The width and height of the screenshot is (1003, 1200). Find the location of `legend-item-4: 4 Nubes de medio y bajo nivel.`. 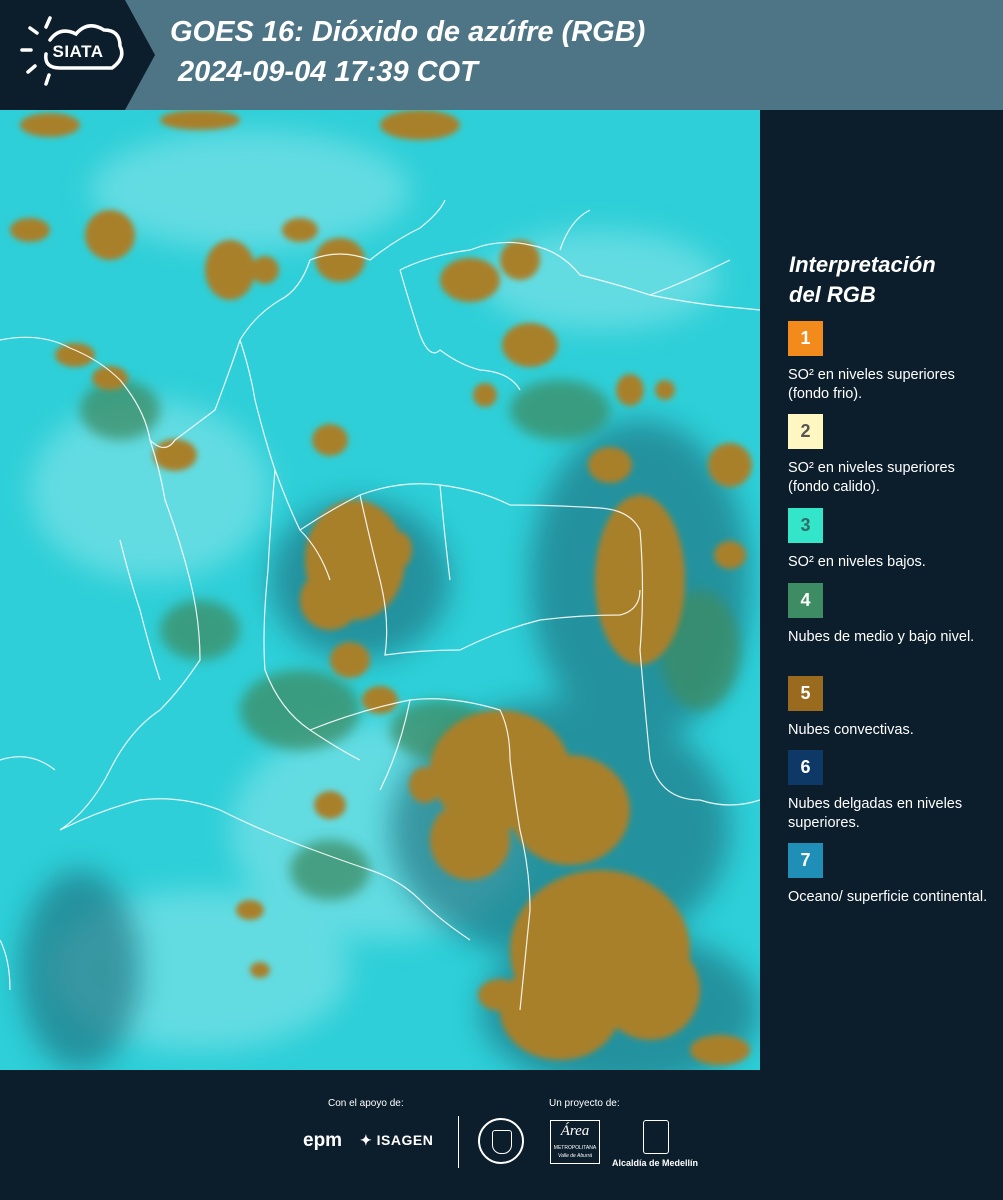

legend-item-4: 4 Nubes de medio y bajo nivel. is located at coordinates (893, 615).